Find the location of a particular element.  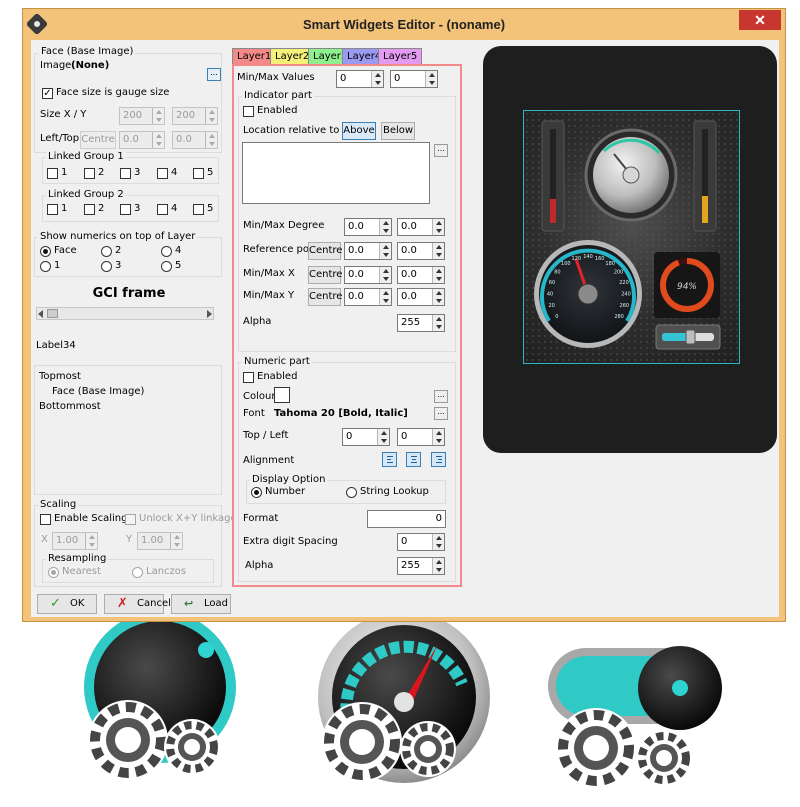

unlock-linkage-checkbox is located at coordinates (130, 519).